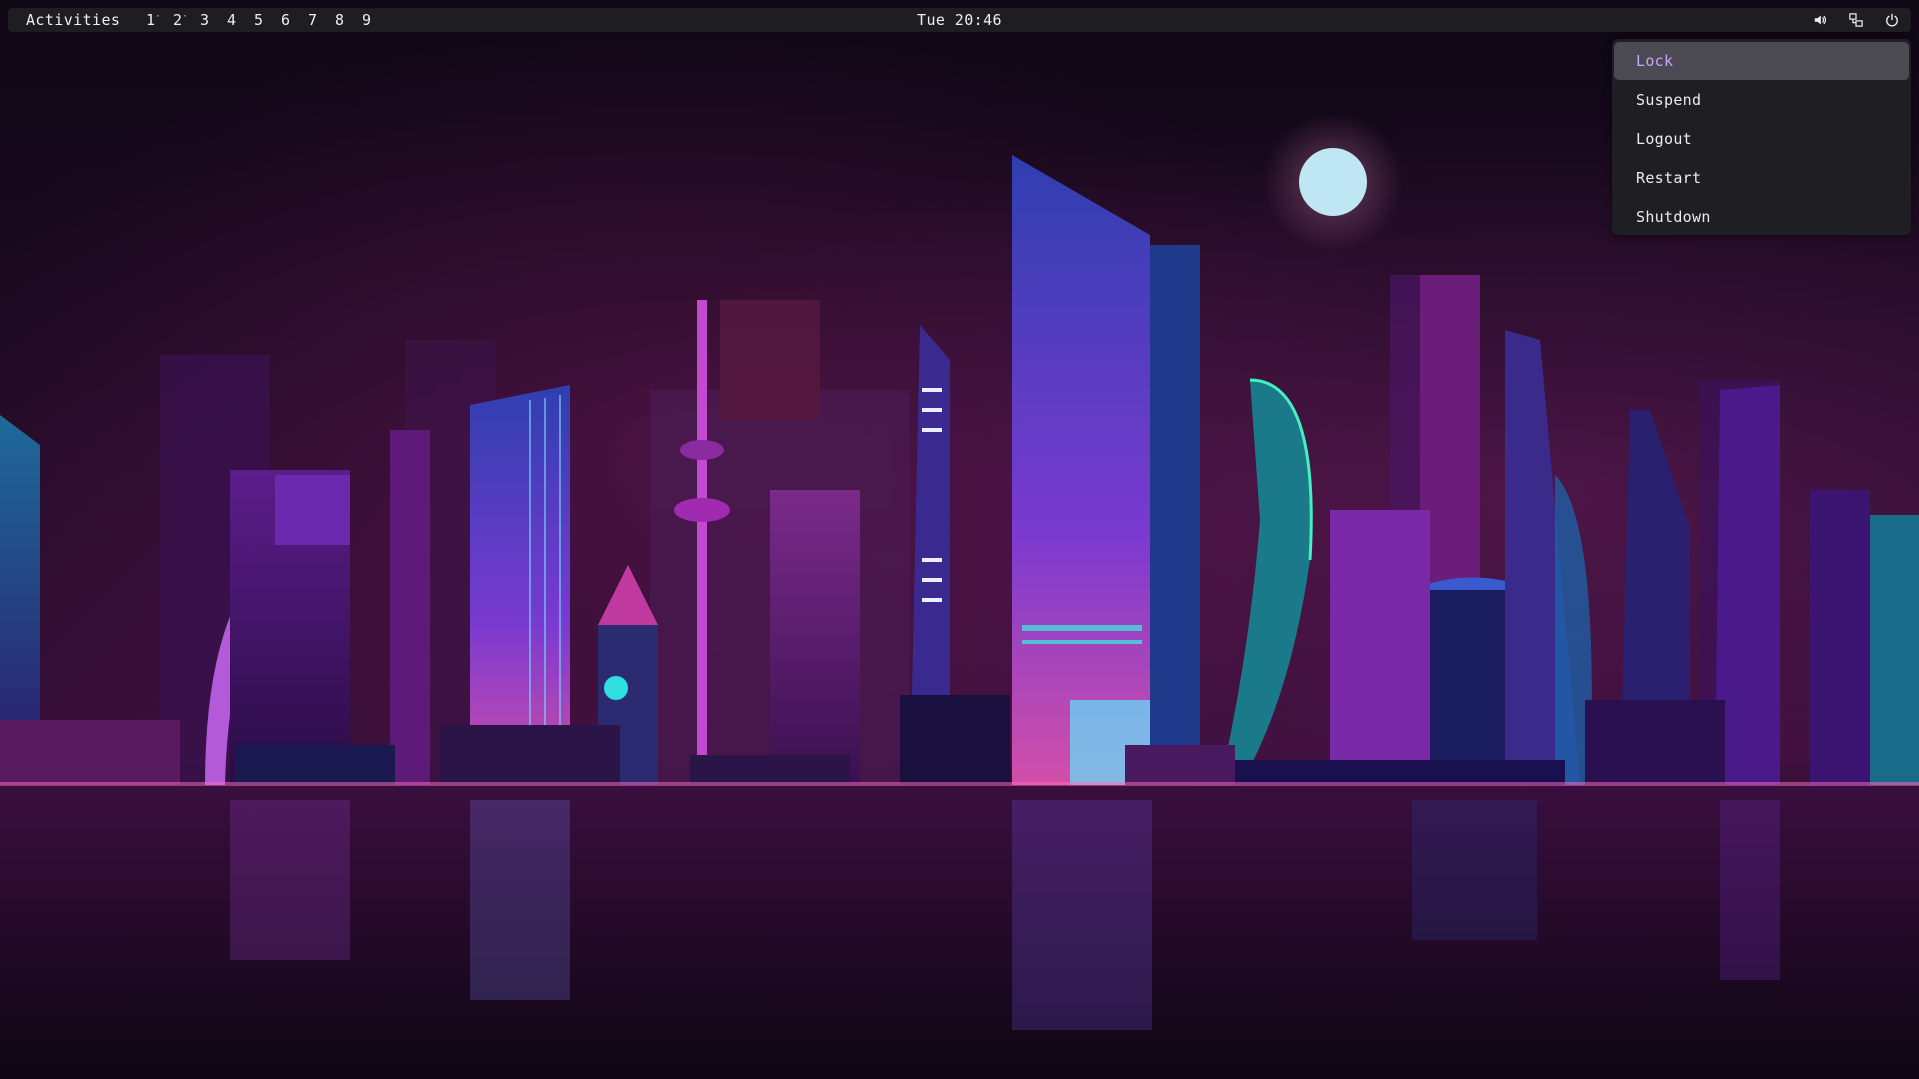 The height and width of the screenshot is (1079, 1919). What do you see at coordinates (286, 20) in the screenshot?
I see `workspace-label: 6` at bounding box center [286, 20].